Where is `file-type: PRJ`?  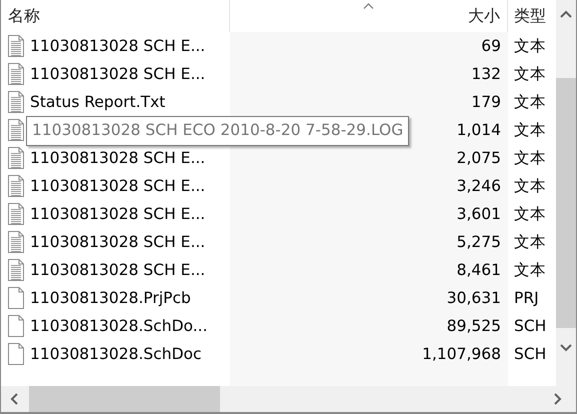 file-type: PRJ is located at coordinates (526, 298).